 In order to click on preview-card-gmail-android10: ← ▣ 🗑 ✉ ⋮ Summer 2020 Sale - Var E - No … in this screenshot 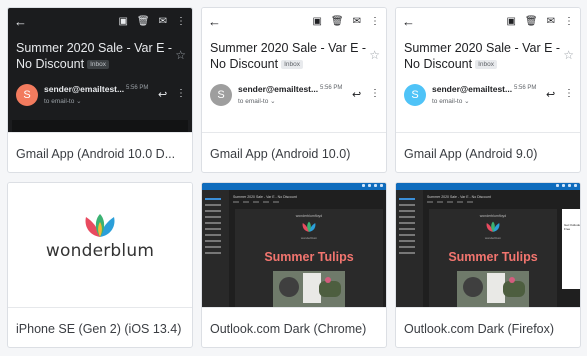, I will do `click(294, 90)`.